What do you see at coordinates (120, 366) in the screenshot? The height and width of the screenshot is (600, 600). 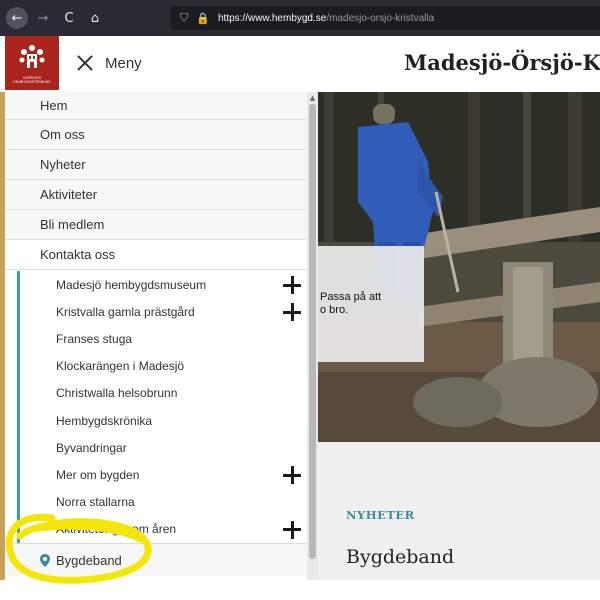 I see `submenu-item-label: Klockarängen i Madesjö` at bounding box center [120, 366].